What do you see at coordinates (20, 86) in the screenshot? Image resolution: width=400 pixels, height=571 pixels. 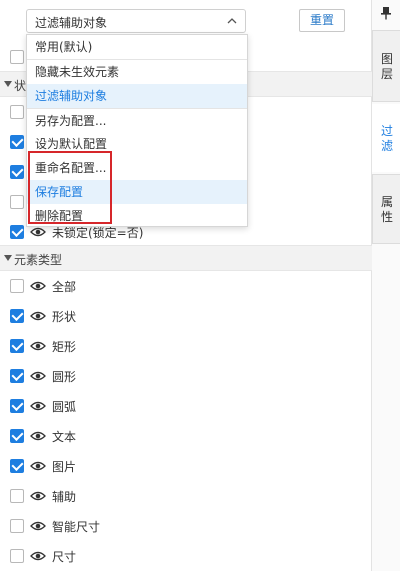 I see `status-section-title: 状` at bounding box center [20, 86].